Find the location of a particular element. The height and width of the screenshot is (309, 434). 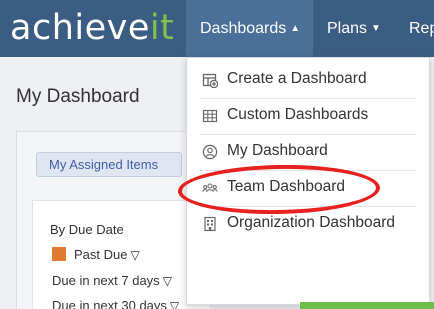

page-title: My Dashboard is located at coordinates (78, 96).